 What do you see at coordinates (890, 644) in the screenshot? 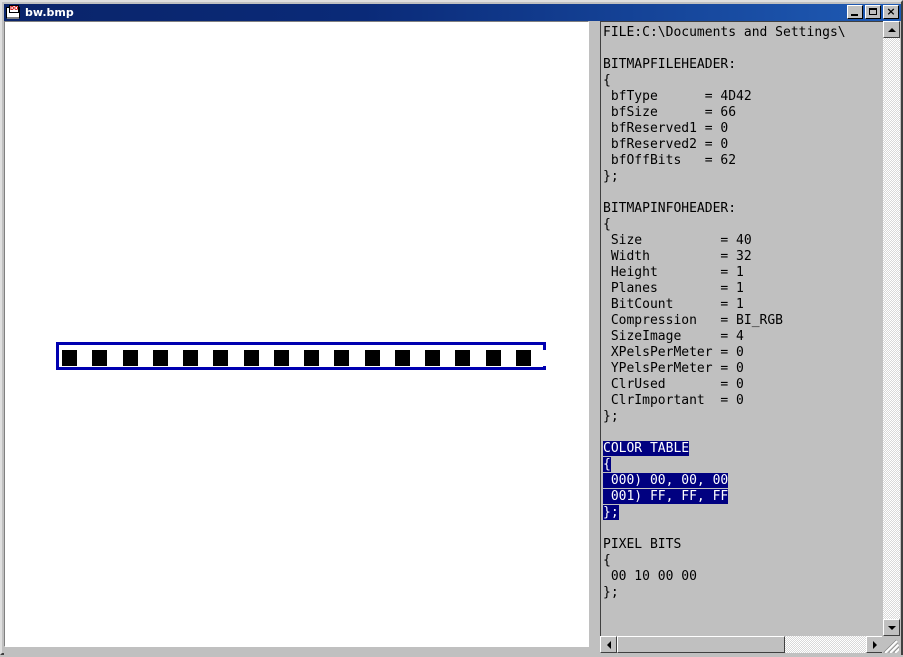
I see `resize-grip` at bounding box center [890, 644].